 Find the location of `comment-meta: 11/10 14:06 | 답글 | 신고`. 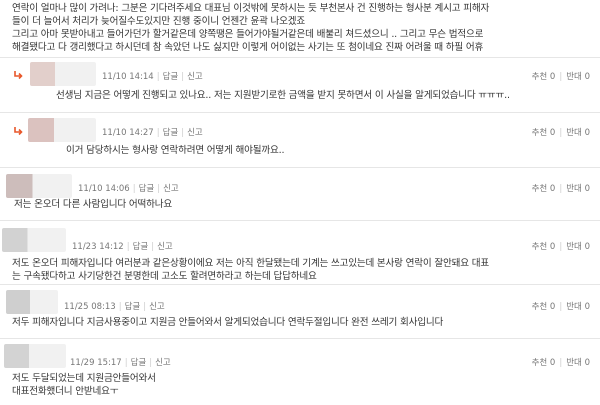

comment-meta: 11/10 14:06 | 답글 | 신고 is located at coordinates (128, 189).